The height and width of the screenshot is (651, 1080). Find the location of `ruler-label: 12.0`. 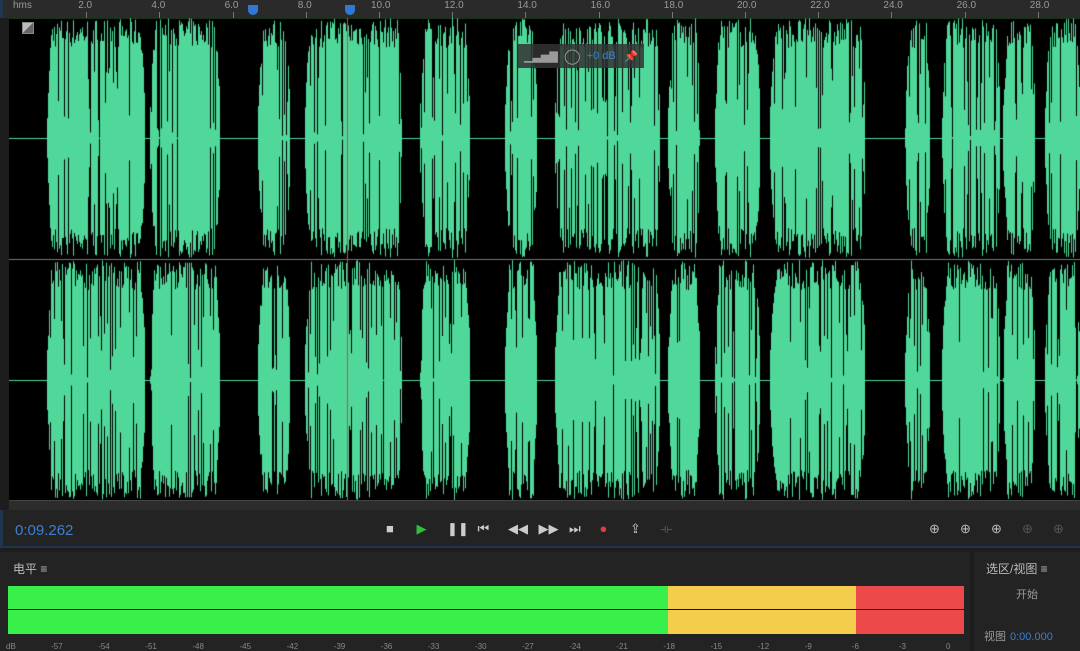

ruler-label: 12.0 is located at coordinates (454, 5).